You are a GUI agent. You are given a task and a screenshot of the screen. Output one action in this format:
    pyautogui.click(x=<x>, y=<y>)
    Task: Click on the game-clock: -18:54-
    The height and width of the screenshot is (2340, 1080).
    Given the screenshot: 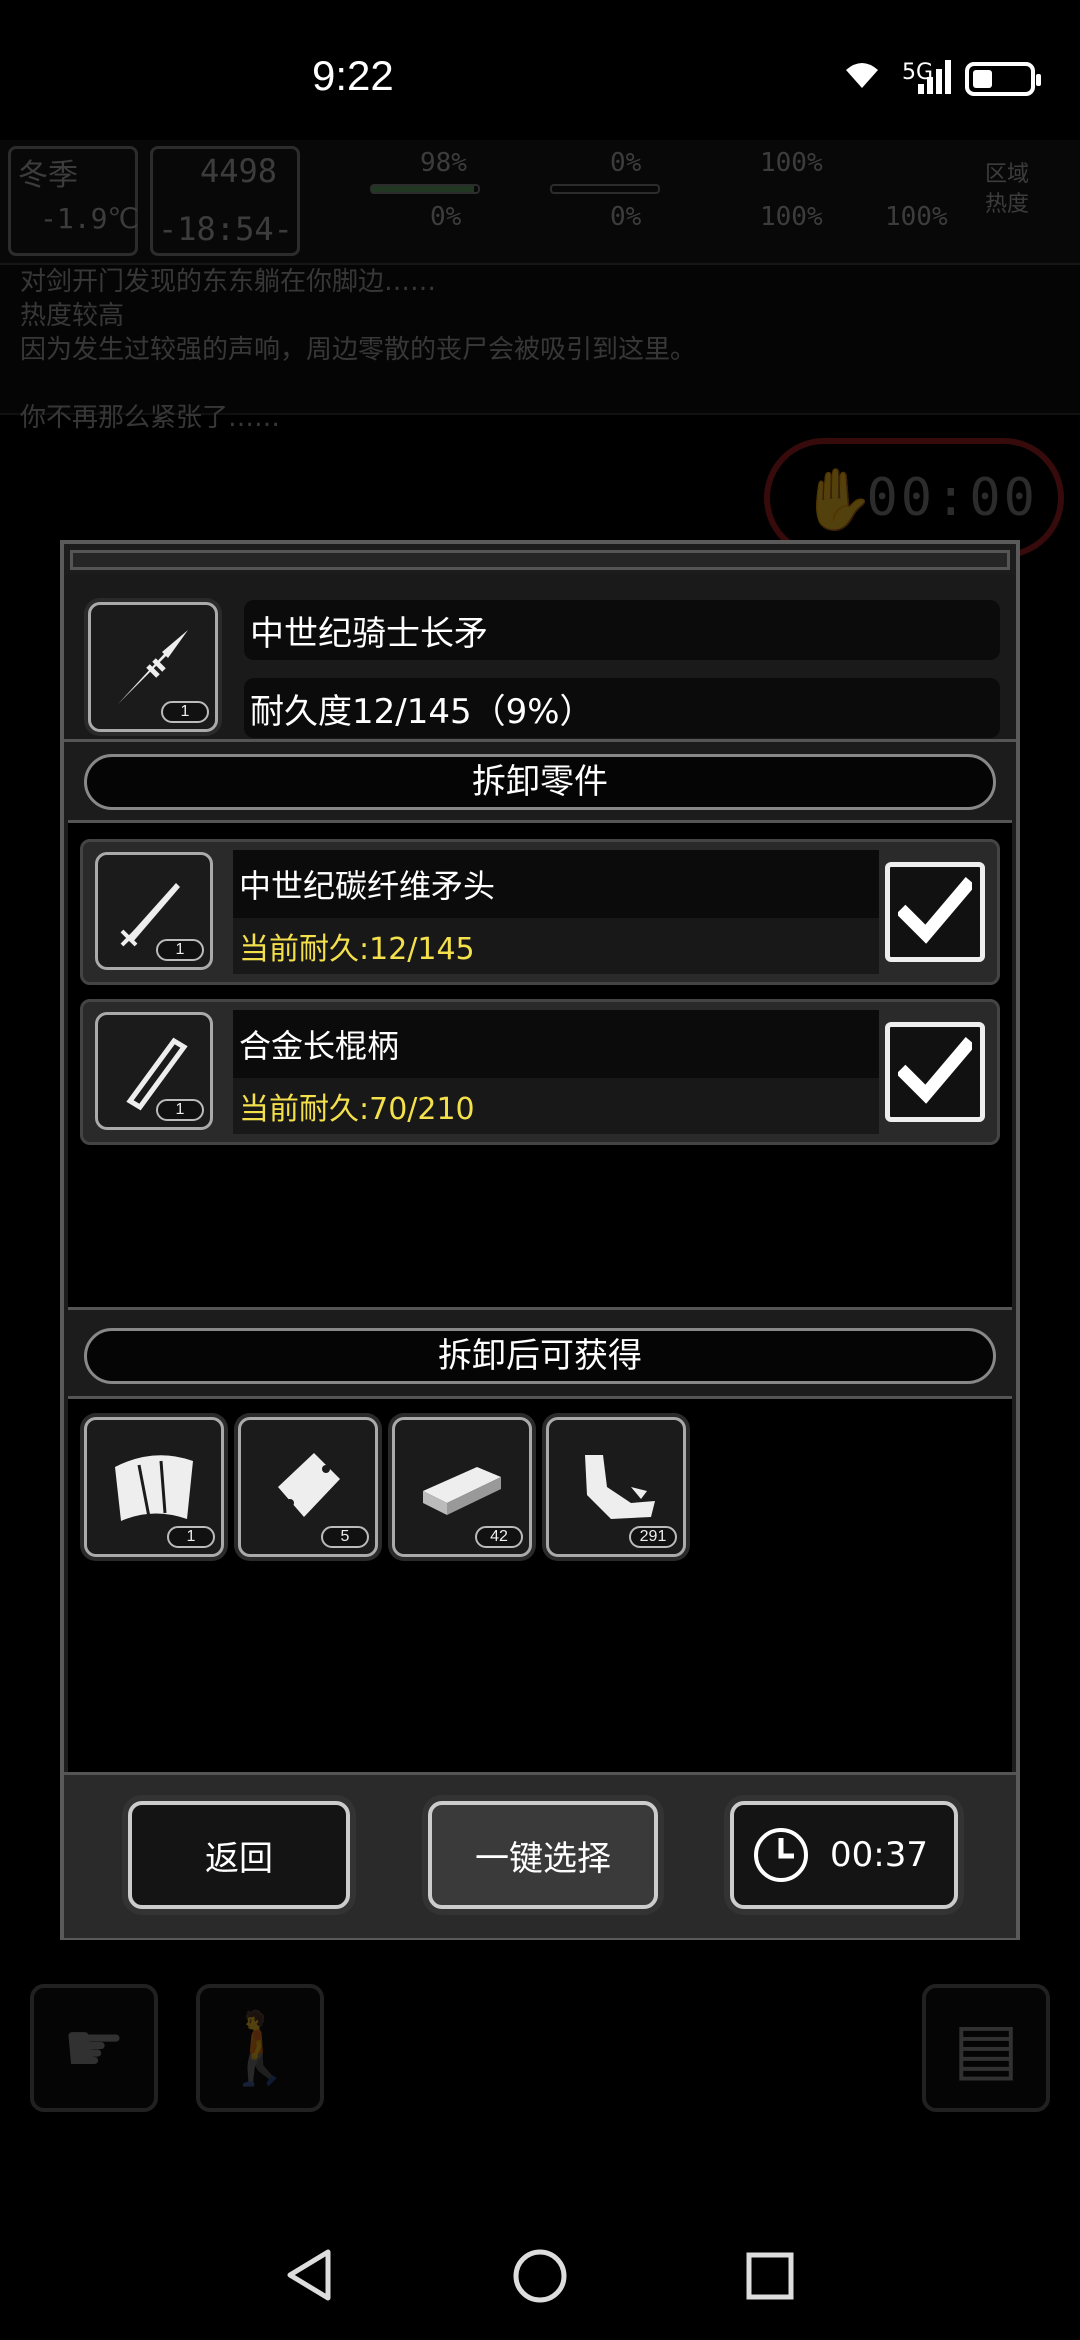 What is the action you would take?
    pyautogui.click(x=225, y=229)
    